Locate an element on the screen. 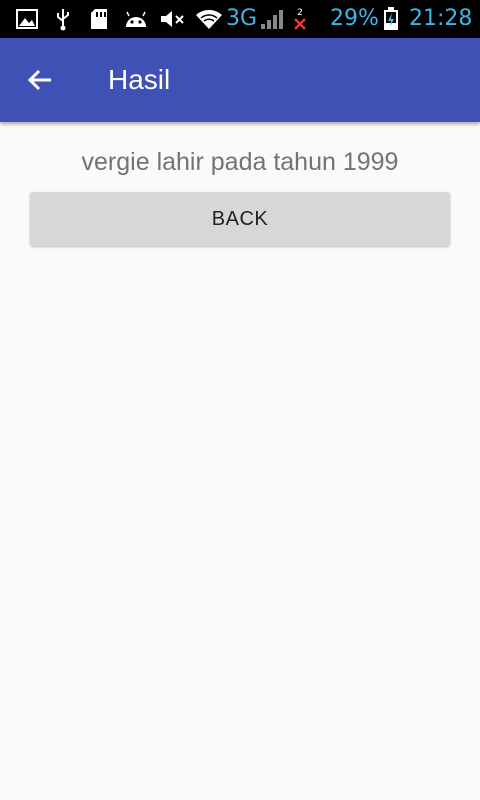  sim-notification-count: 2 is located at coordinates (300, 13).